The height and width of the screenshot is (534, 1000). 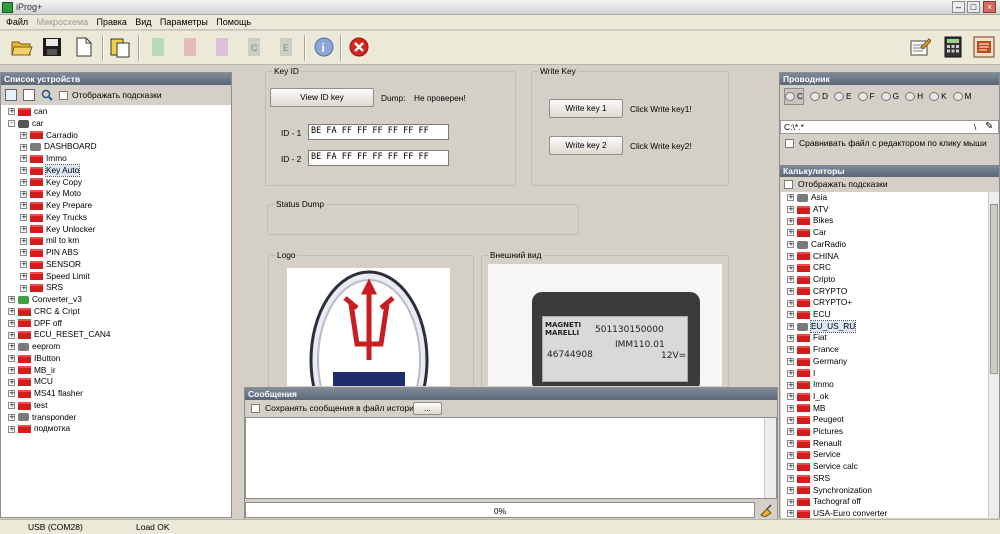 I want to click on info-icon: i, so click(x=324, y=47).